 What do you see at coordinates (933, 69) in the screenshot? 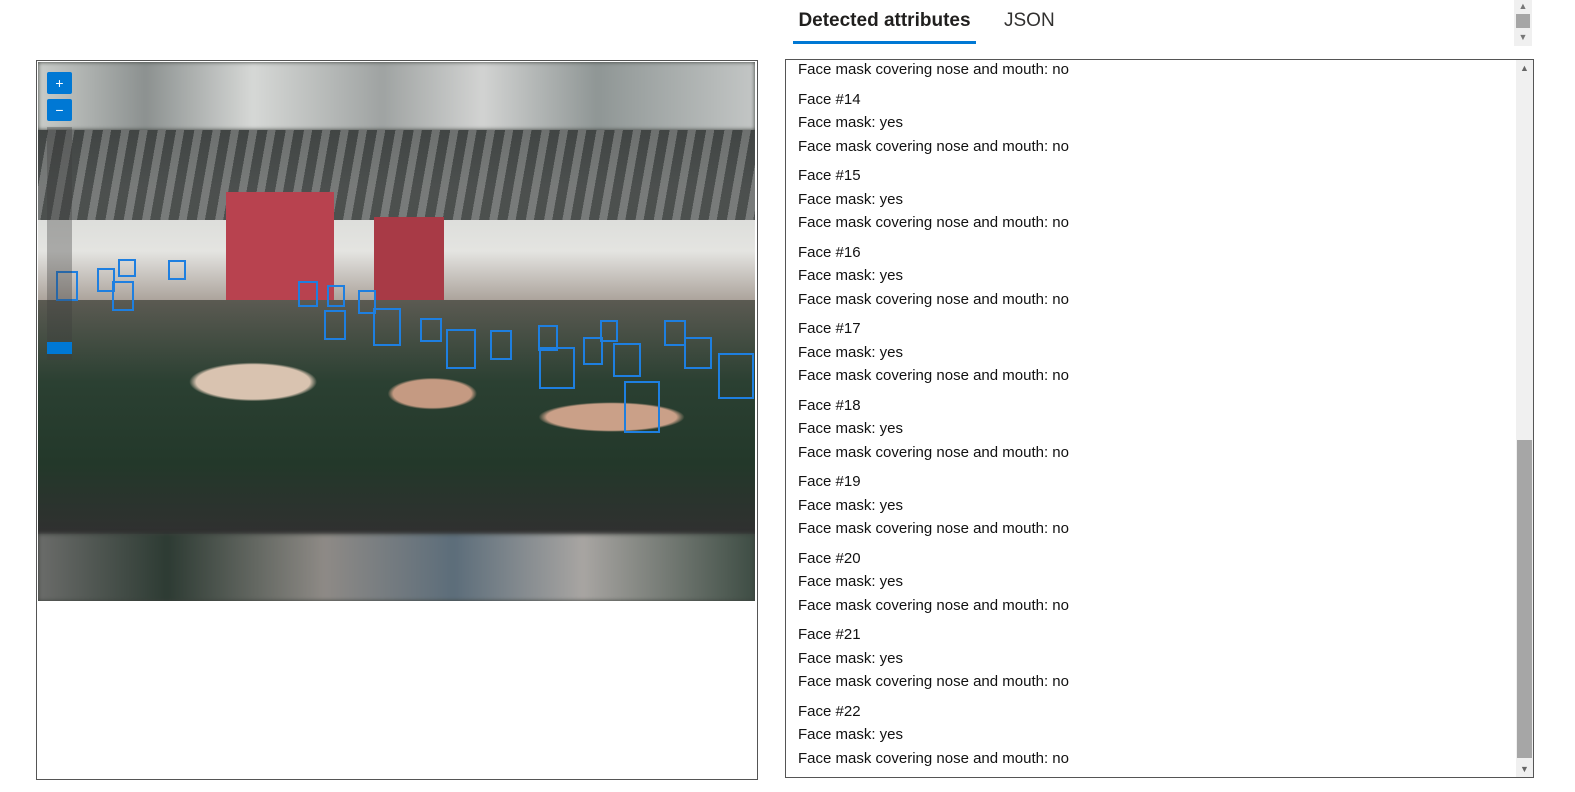
I see `attribute-line: Face mask covering nose and mouth: no` at bounding box center [933, 69].